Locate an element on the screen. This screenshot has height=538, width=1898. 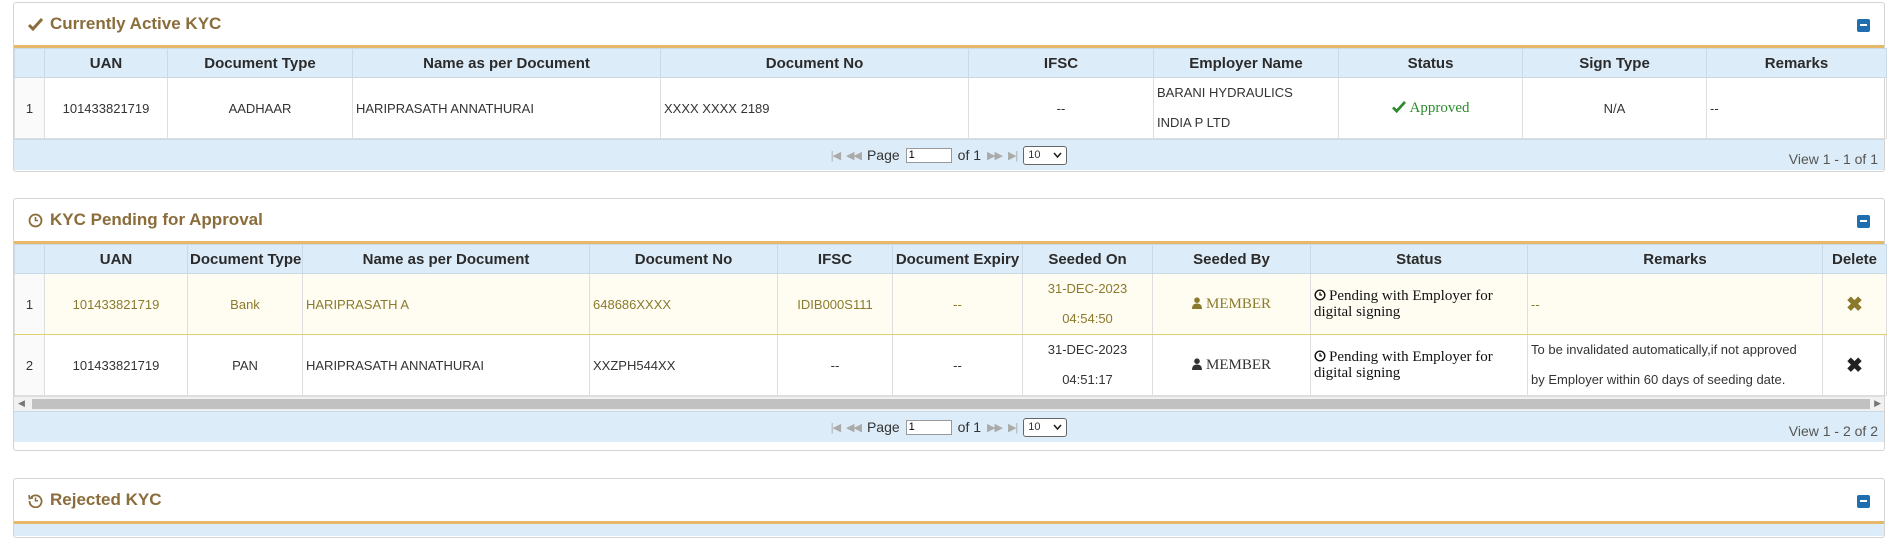
horizontal-scrollbar: ◀ ▶ is located at coordinates (949, 403).